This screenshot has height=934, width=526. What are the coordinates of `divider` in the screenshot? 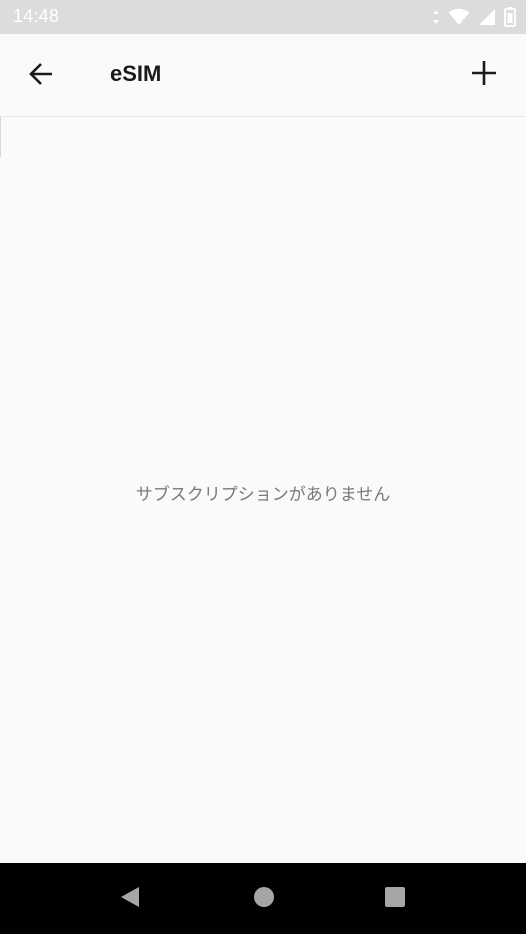 It's located at (0, 137).